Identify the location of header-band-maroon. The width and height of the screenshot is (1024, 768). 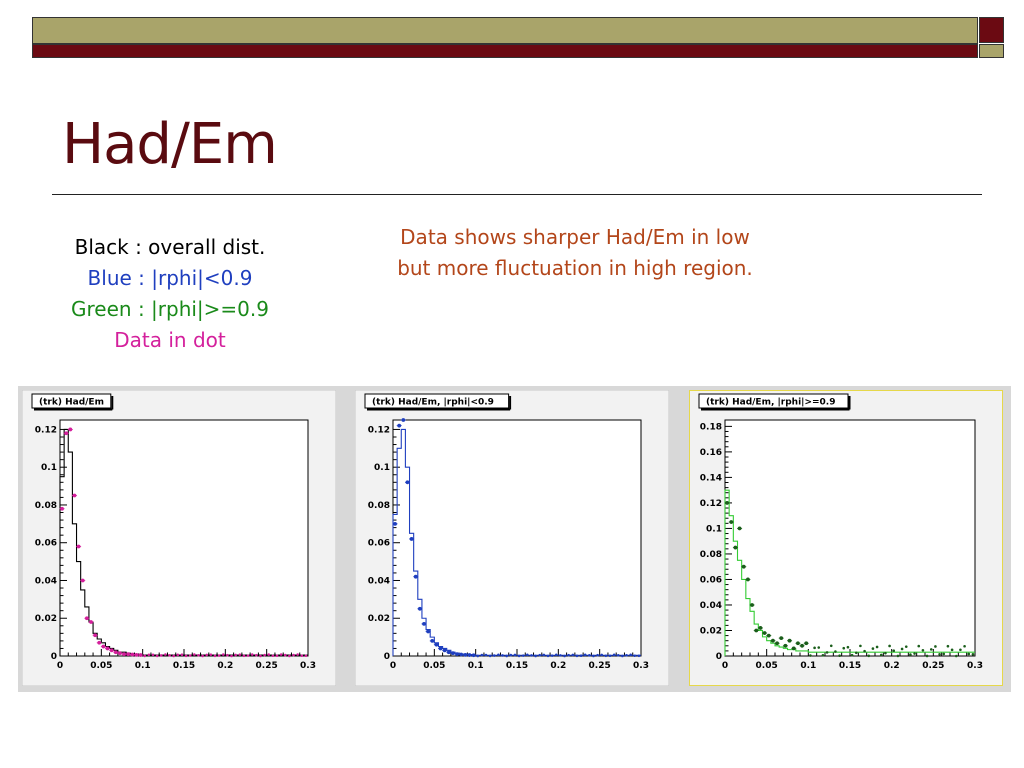
(505, 51).